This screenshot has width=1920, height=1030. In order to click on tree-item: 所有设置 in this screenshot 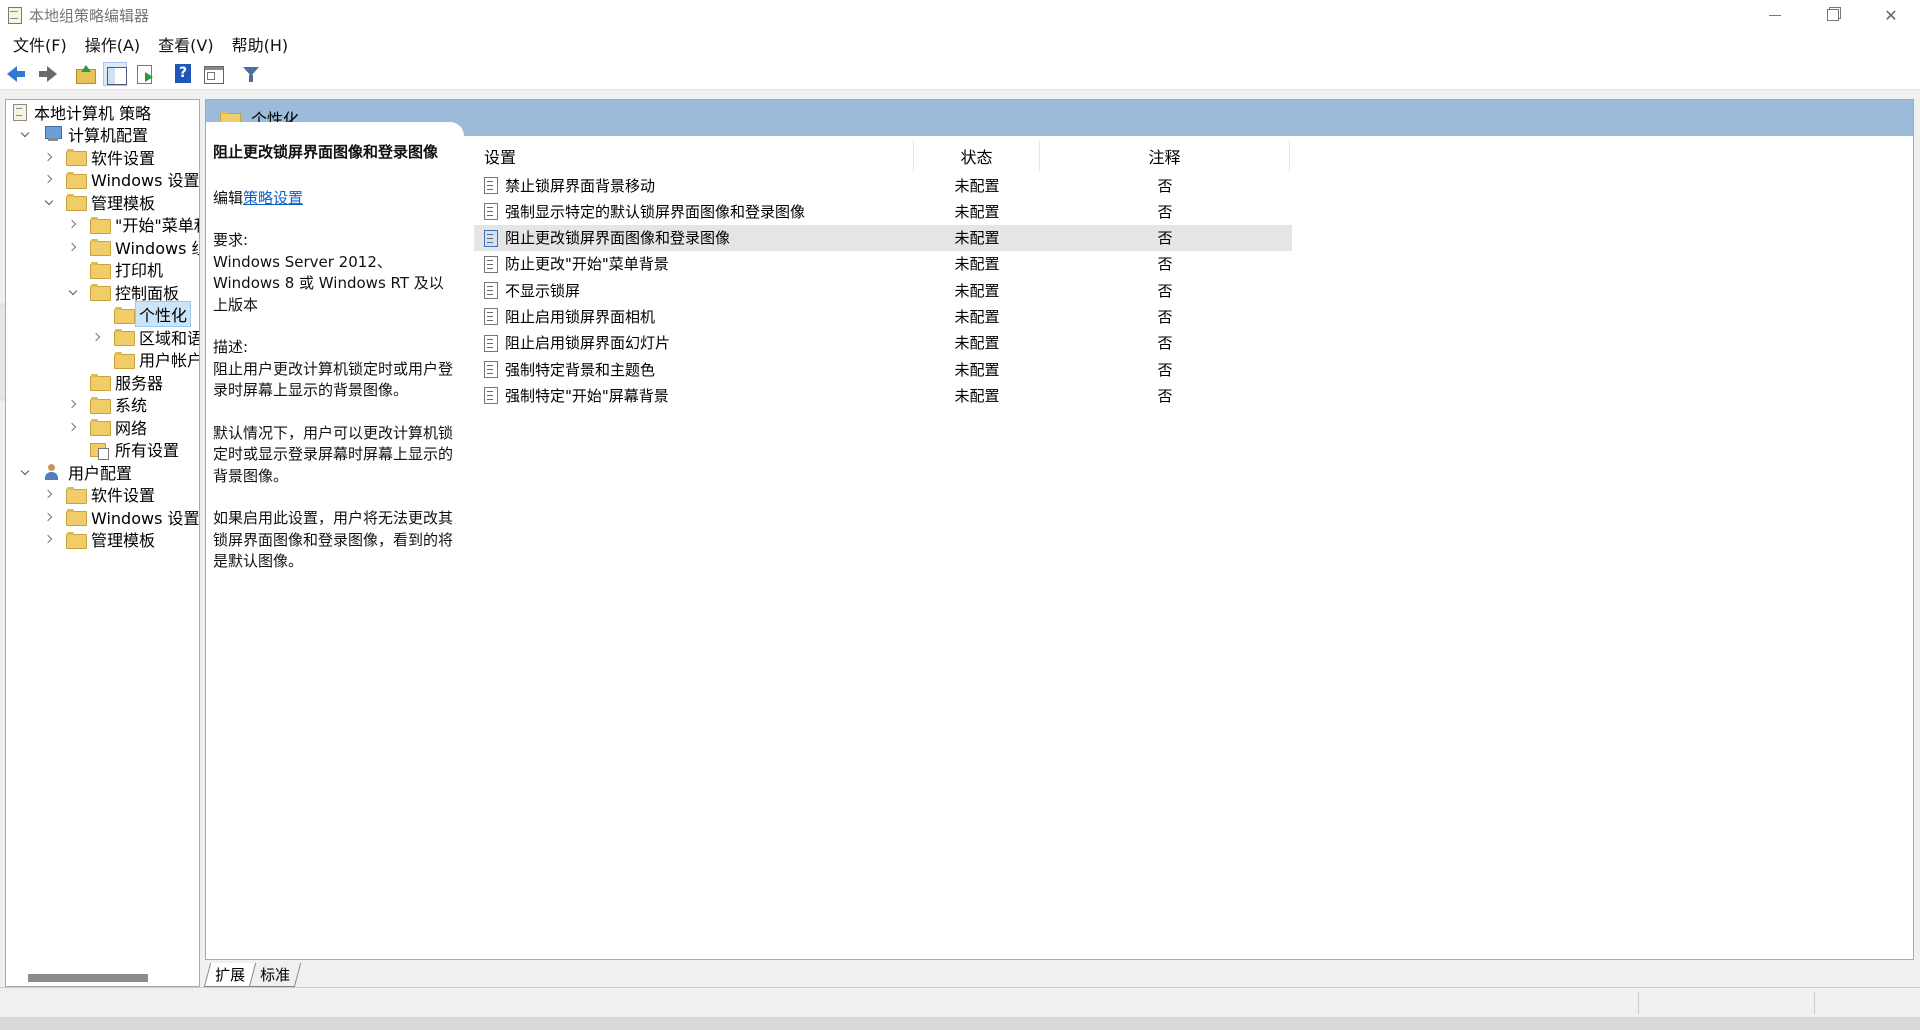, I will do `click(123, 449)`.